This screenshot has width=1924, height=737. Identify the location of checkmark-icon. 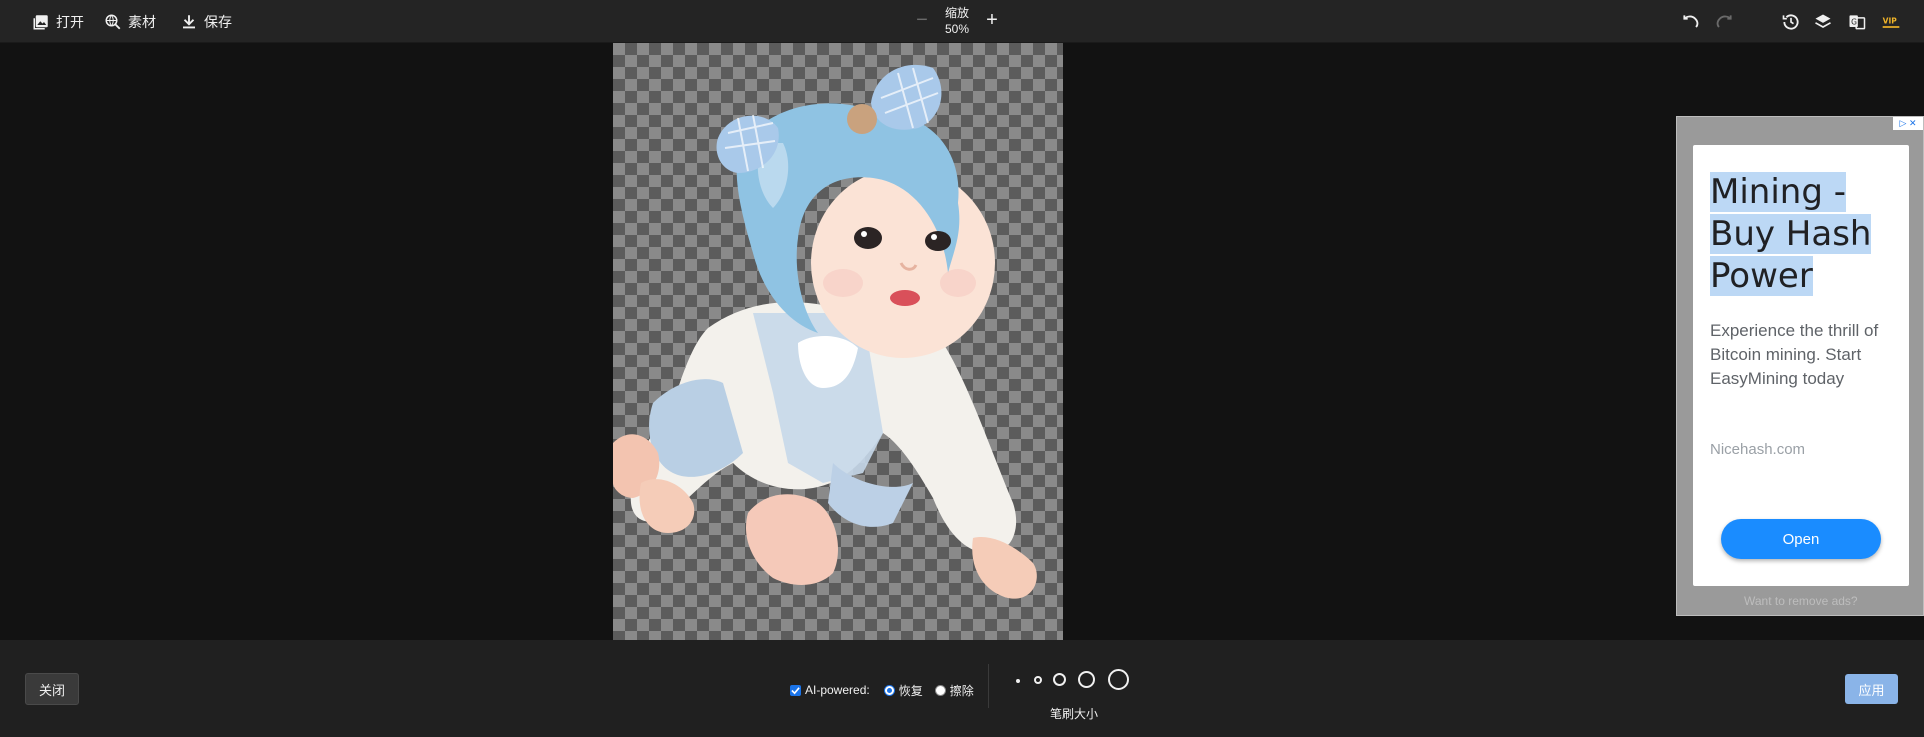
(795, 690).